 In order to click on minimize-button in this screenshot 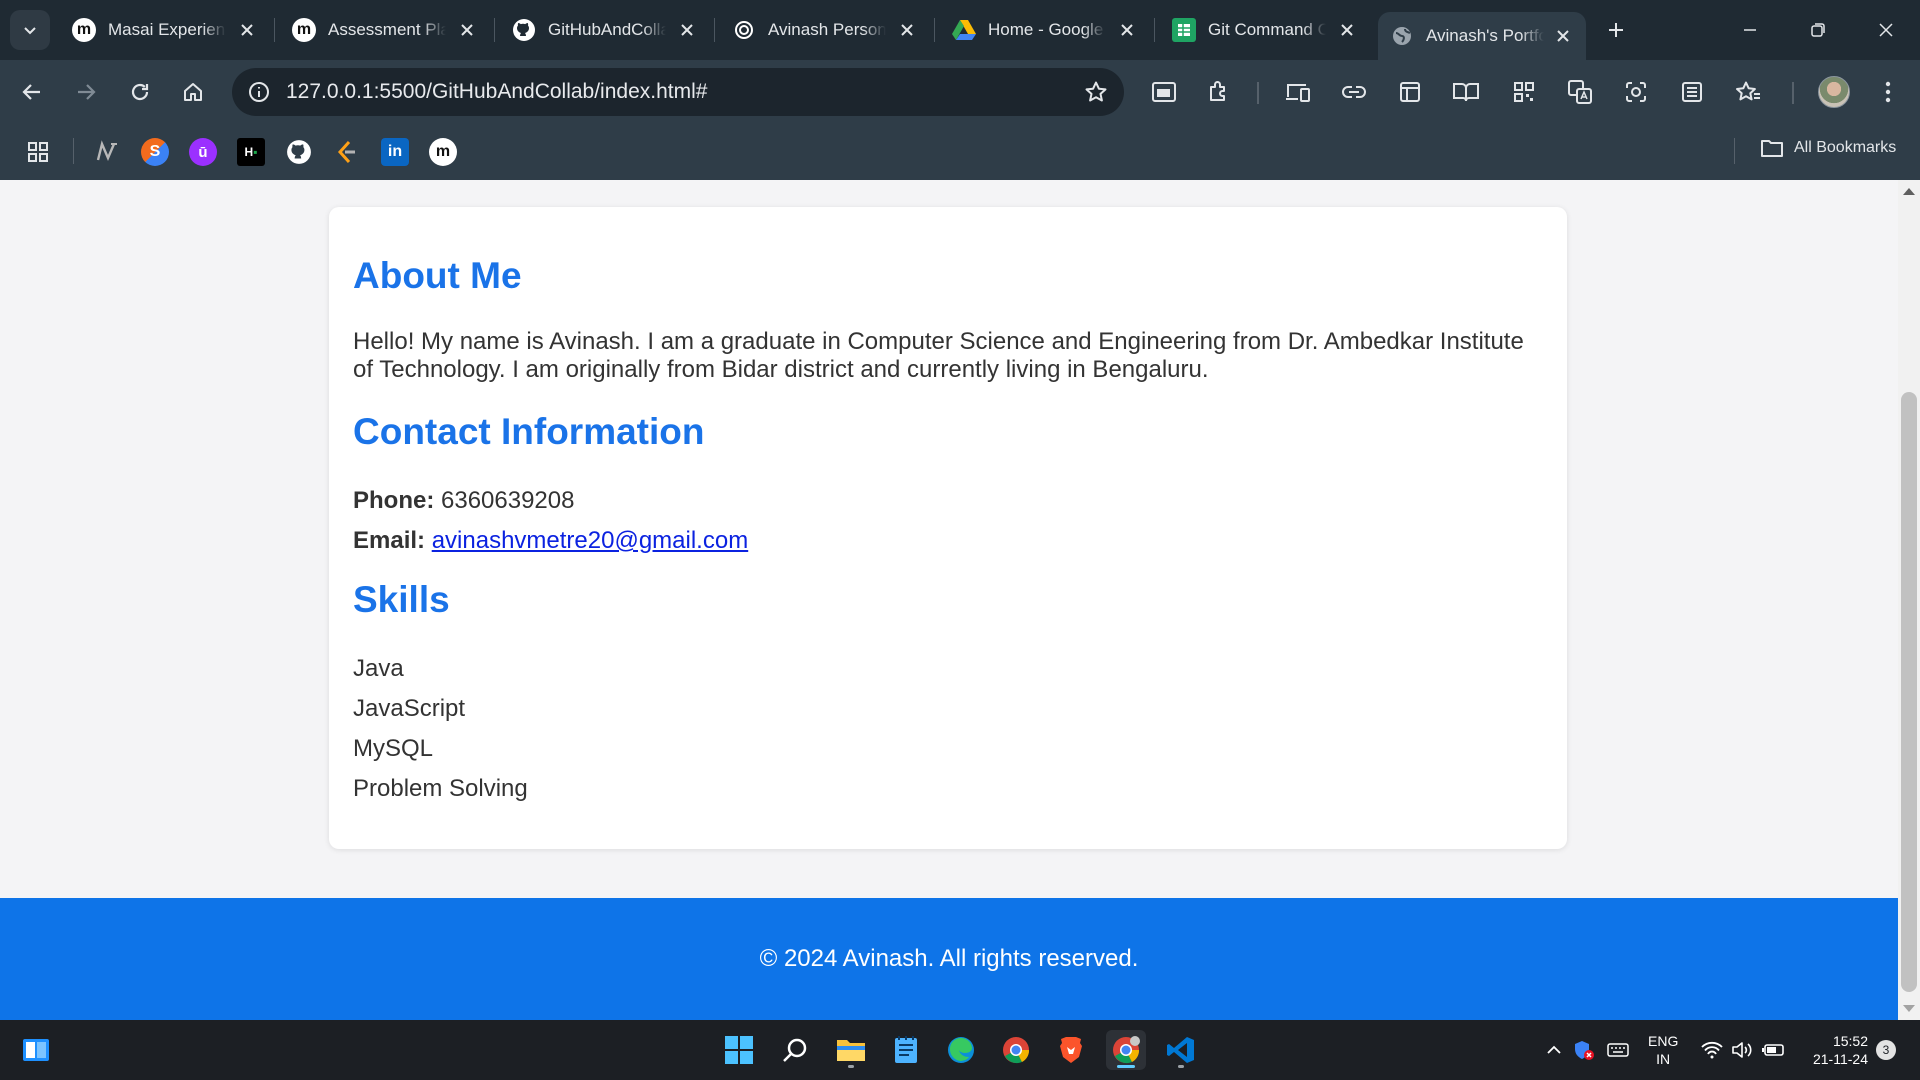, I will do `click(1750, 30)`.